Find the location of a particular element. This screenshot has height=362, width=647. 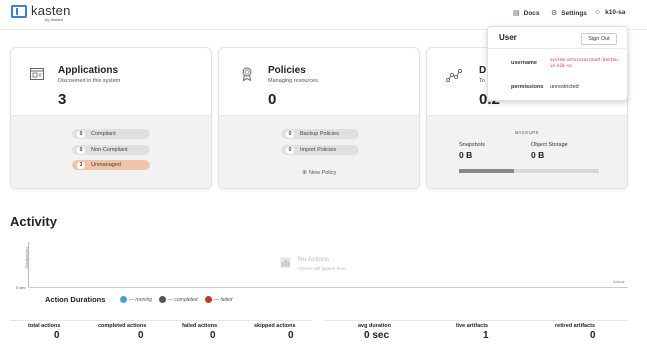

user-icon: ☺ is located at coordinates (598, 12).